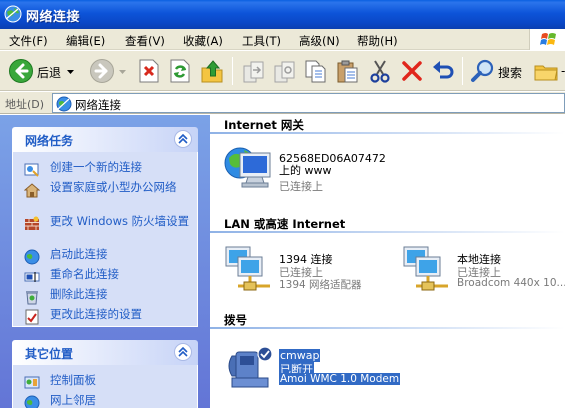  I want to click on network-tasks-header: 网络任务, so click(105, 139).